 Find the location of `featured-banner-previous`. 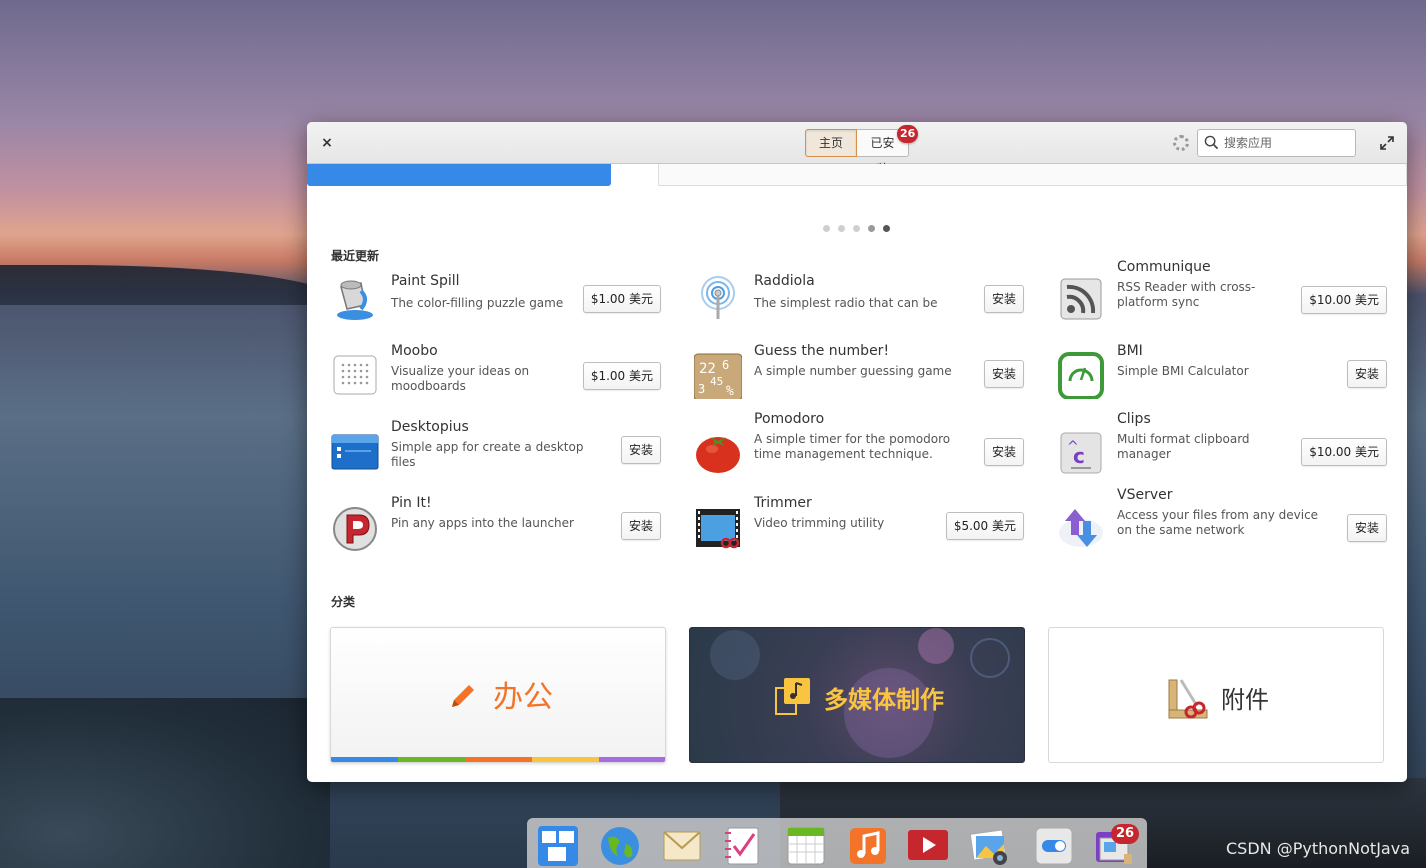

featured-banner-previous is located at coordinates (459, 175).